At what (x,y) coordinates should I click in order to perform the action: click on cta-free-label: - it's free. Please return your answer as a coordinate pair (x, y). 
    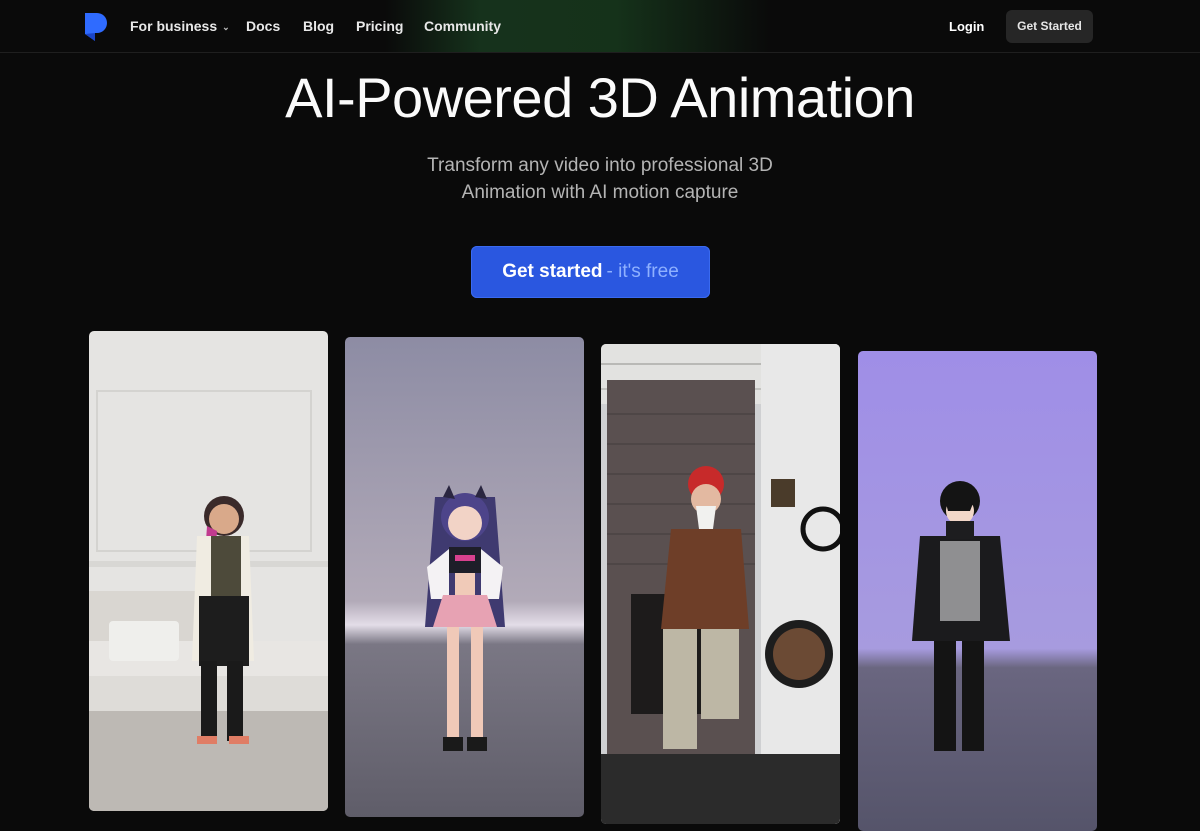
    Looking at the image, I should click on (642, 271).